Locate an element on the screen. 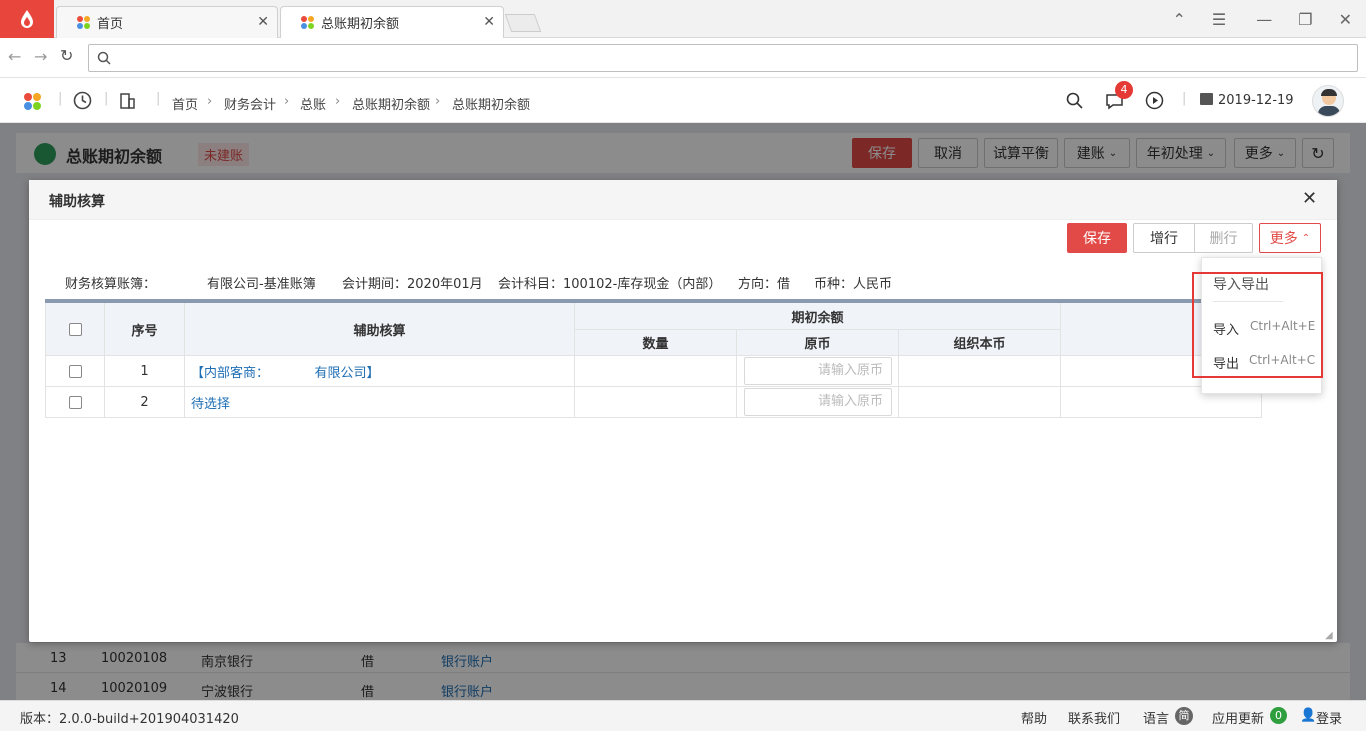 The image size is (1366, 731). restore-icon: ❐ is located at coordinates (1305, 19).